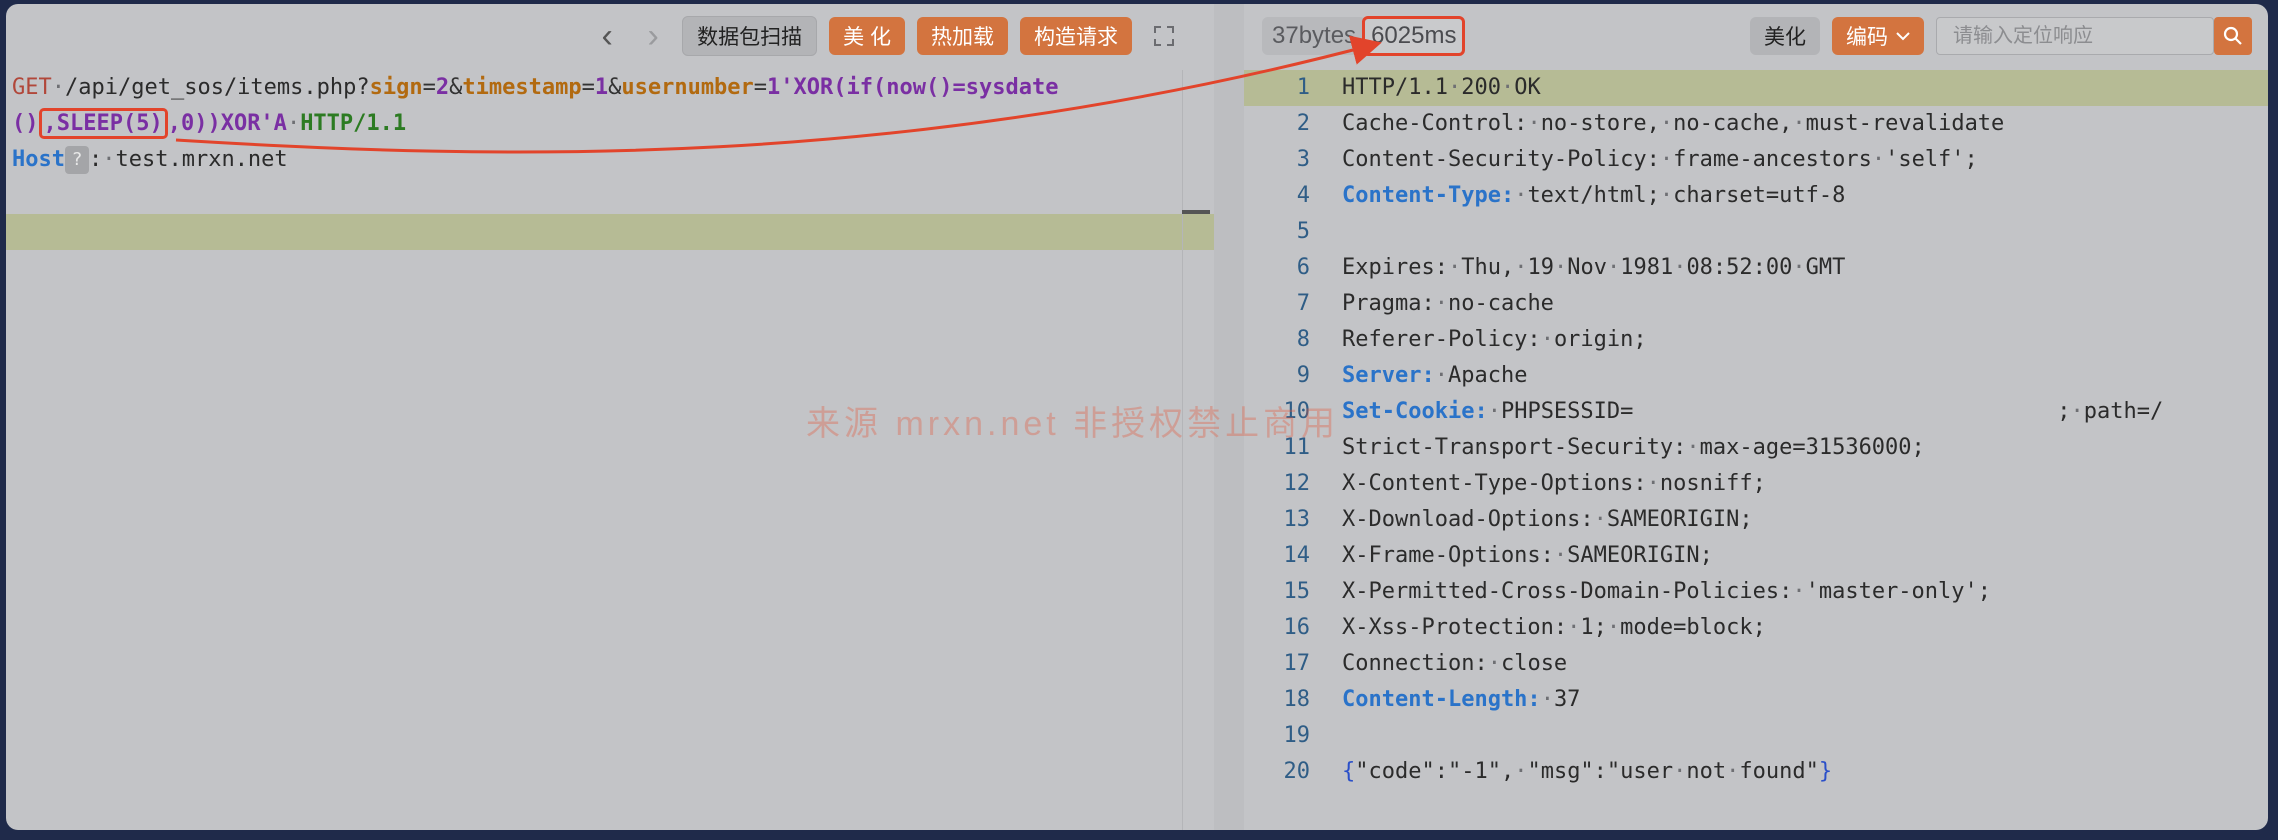 The height and width of the screenshot is (840, 2278). I want to click on header-value: ·no-store,·no-cache,·must-revalidate, so click(1766, 123).